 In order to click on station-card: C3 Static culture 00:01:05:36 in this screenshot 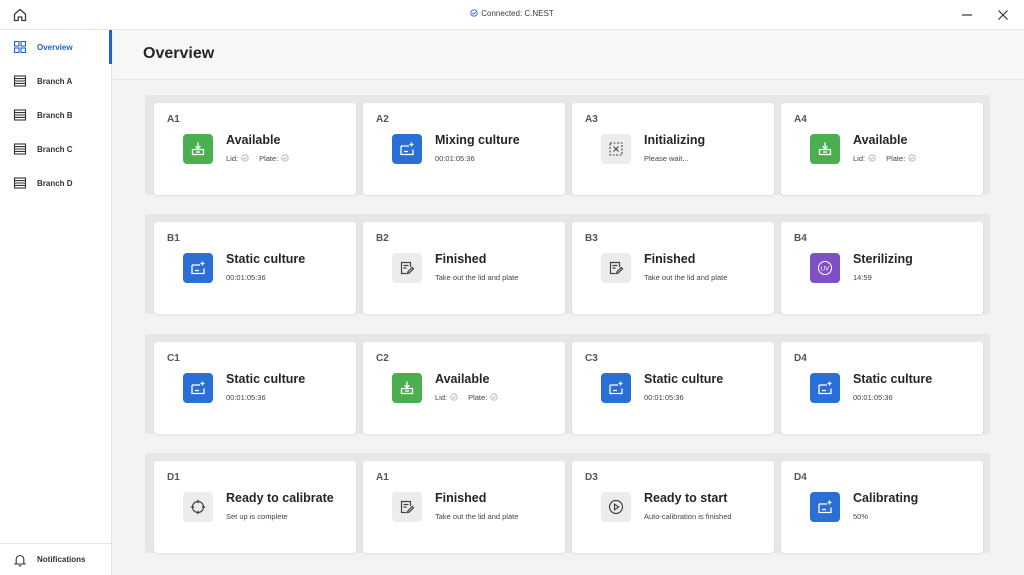, I will do `click(673, 388)`.